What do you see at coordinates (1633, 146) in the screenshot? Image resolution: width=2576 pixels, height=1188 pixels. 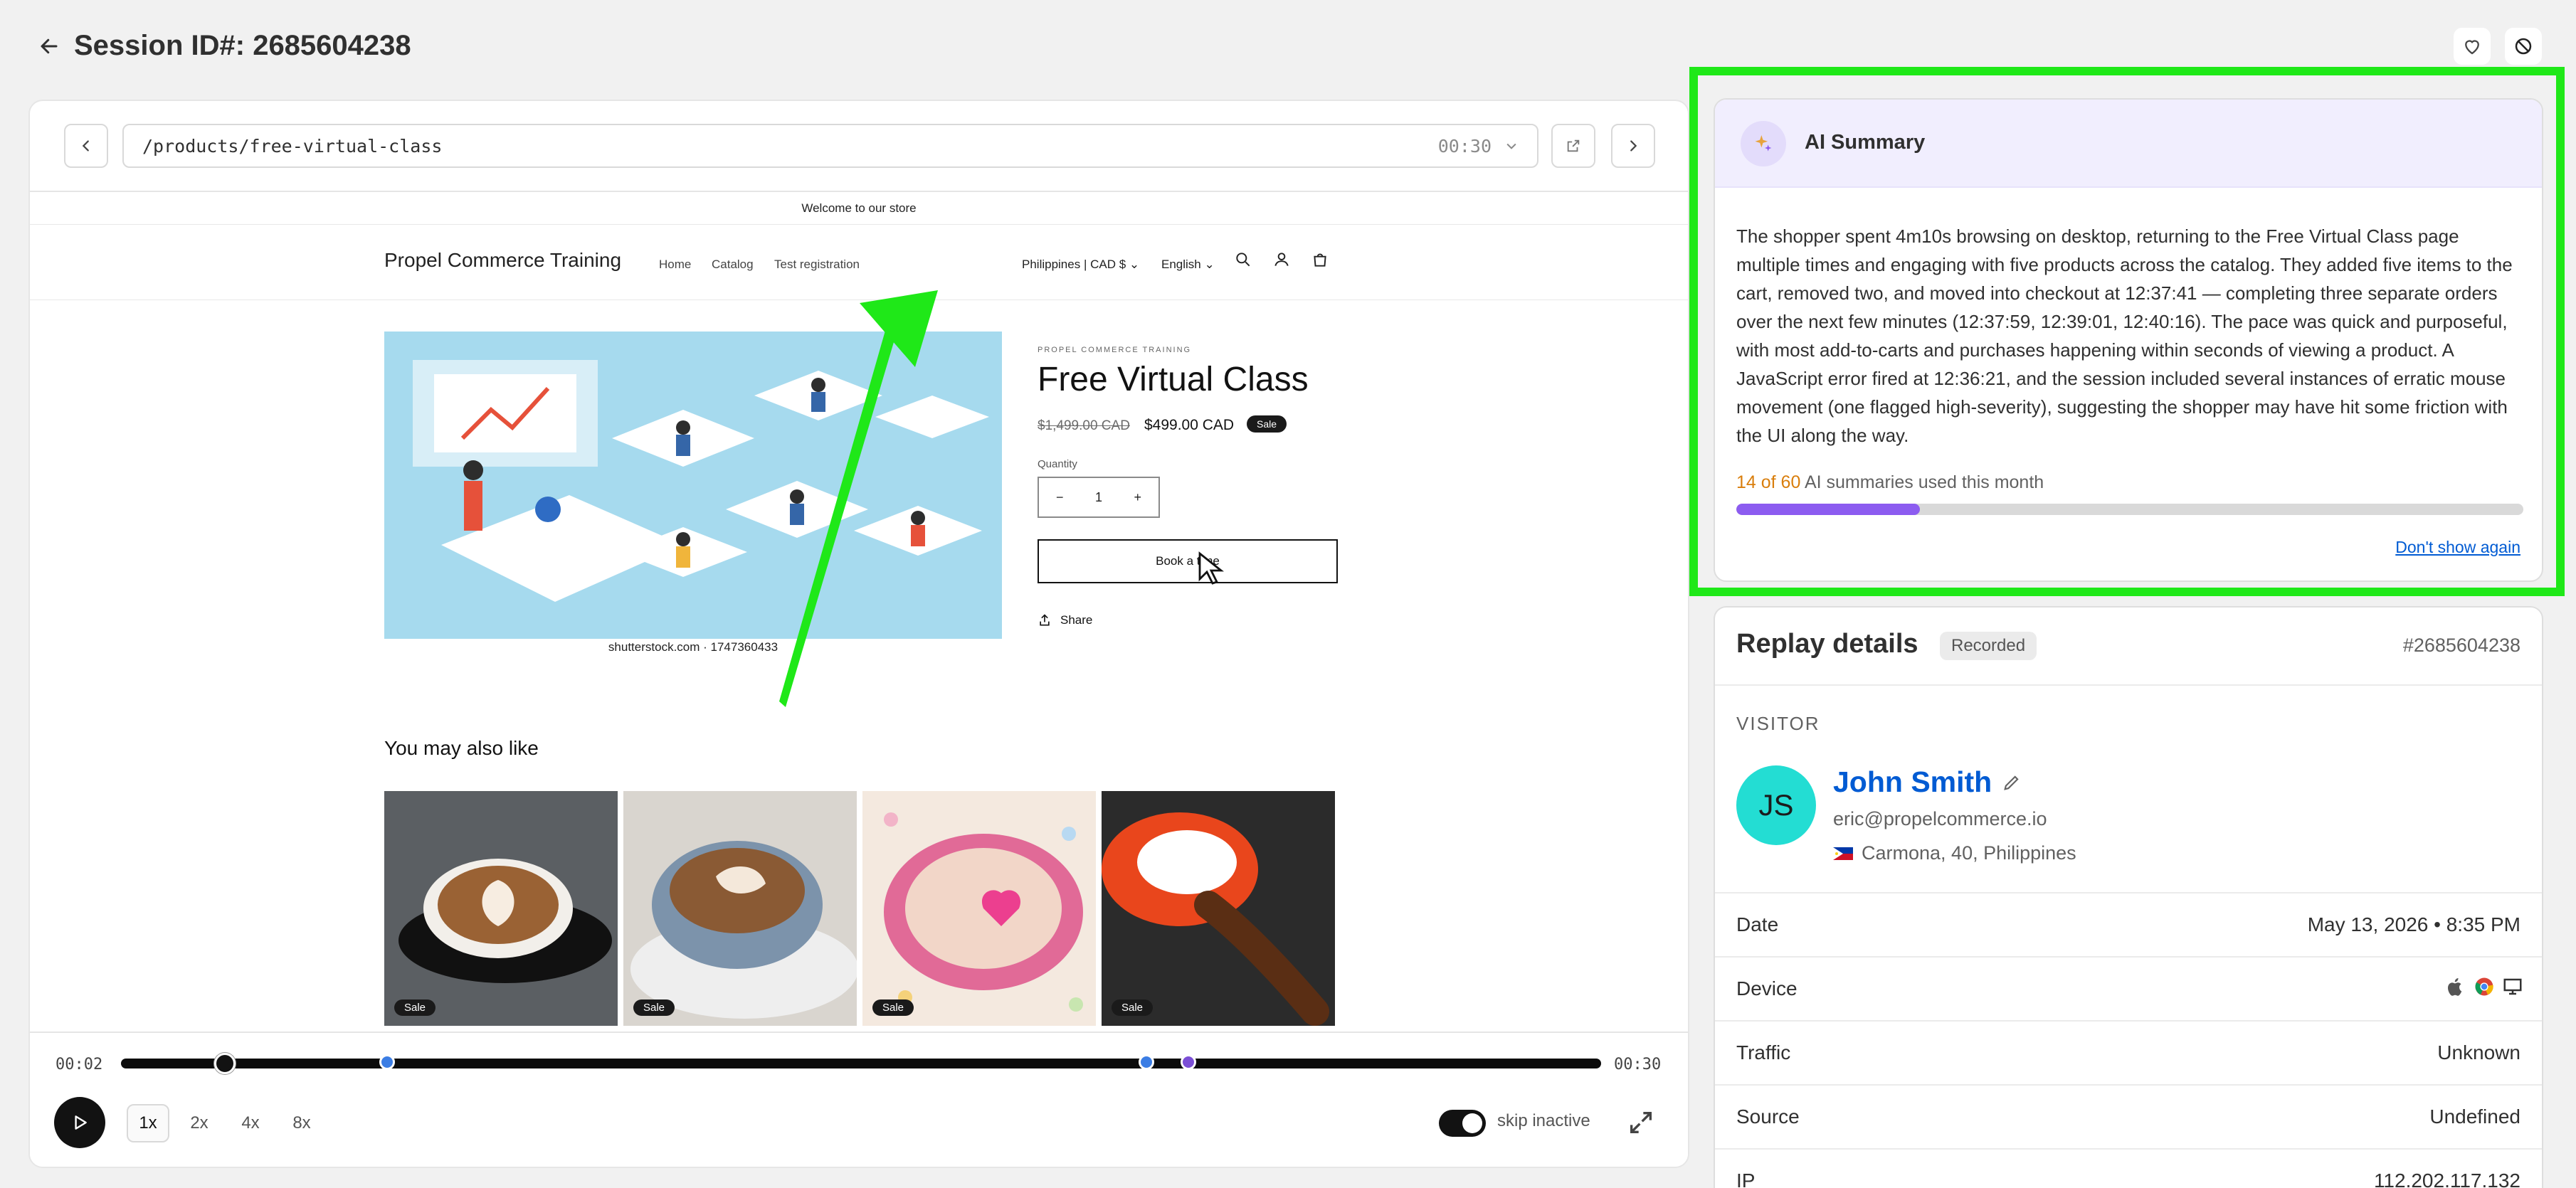 I see `next-page-button` at bounding box center [1633, 146].